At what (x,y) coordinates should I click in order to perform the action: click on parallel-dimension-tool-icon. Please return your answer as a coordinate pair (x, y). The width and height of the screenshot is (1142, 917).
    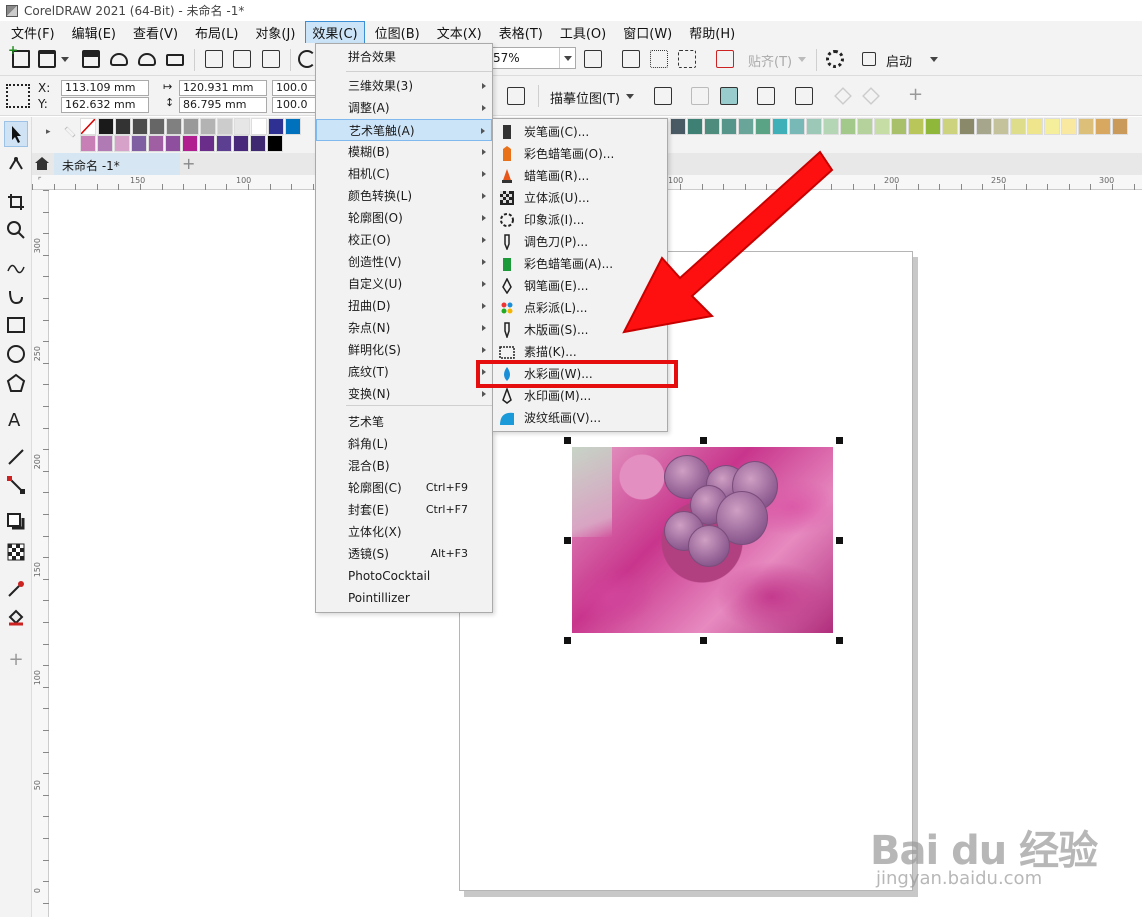
    Looking at the image, I should click on (16, 457).